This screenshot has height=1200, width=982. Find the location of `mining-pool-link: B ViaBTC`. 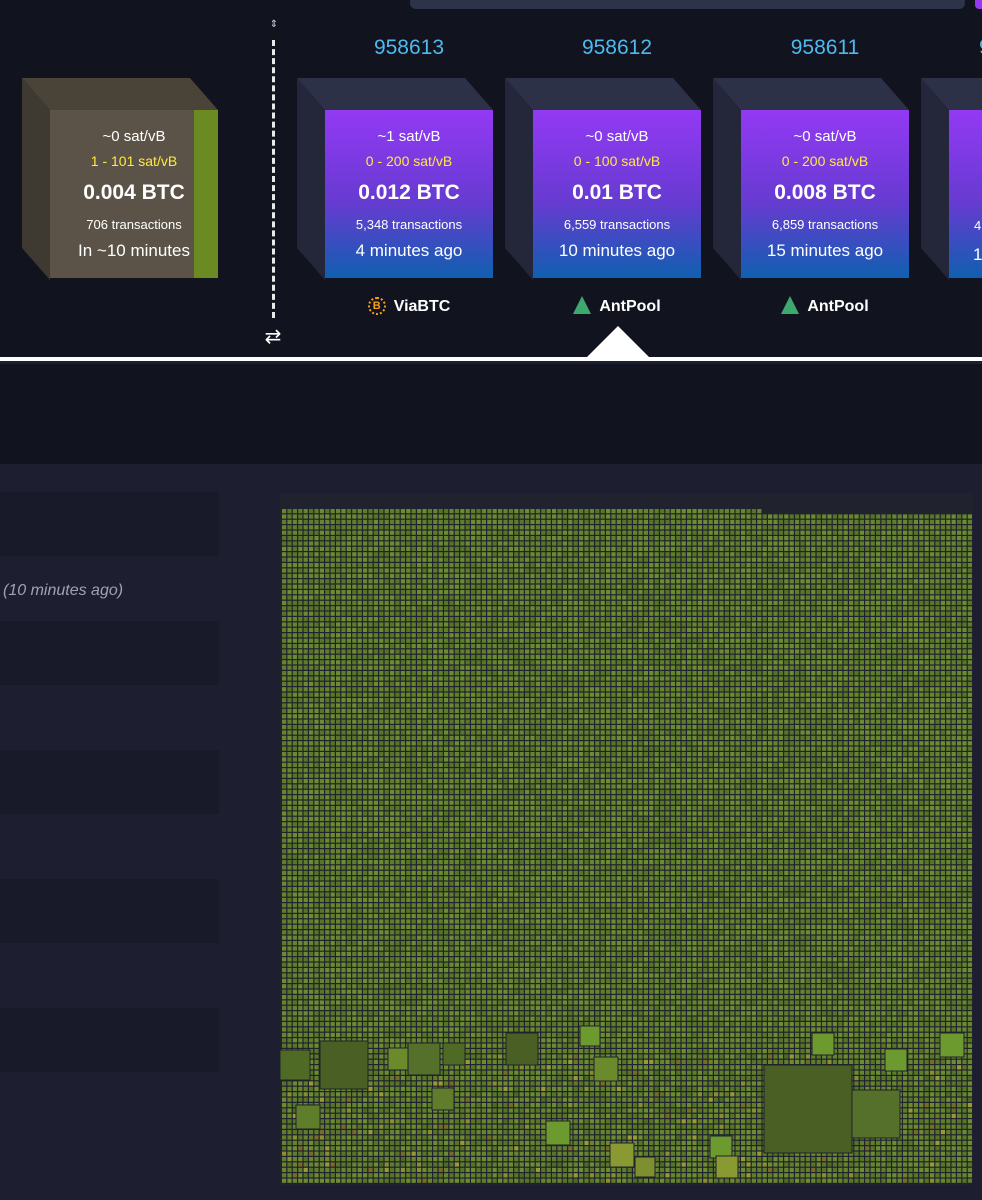

mining-pool-link: B ViaBTC is located at coordinates (409, 307).